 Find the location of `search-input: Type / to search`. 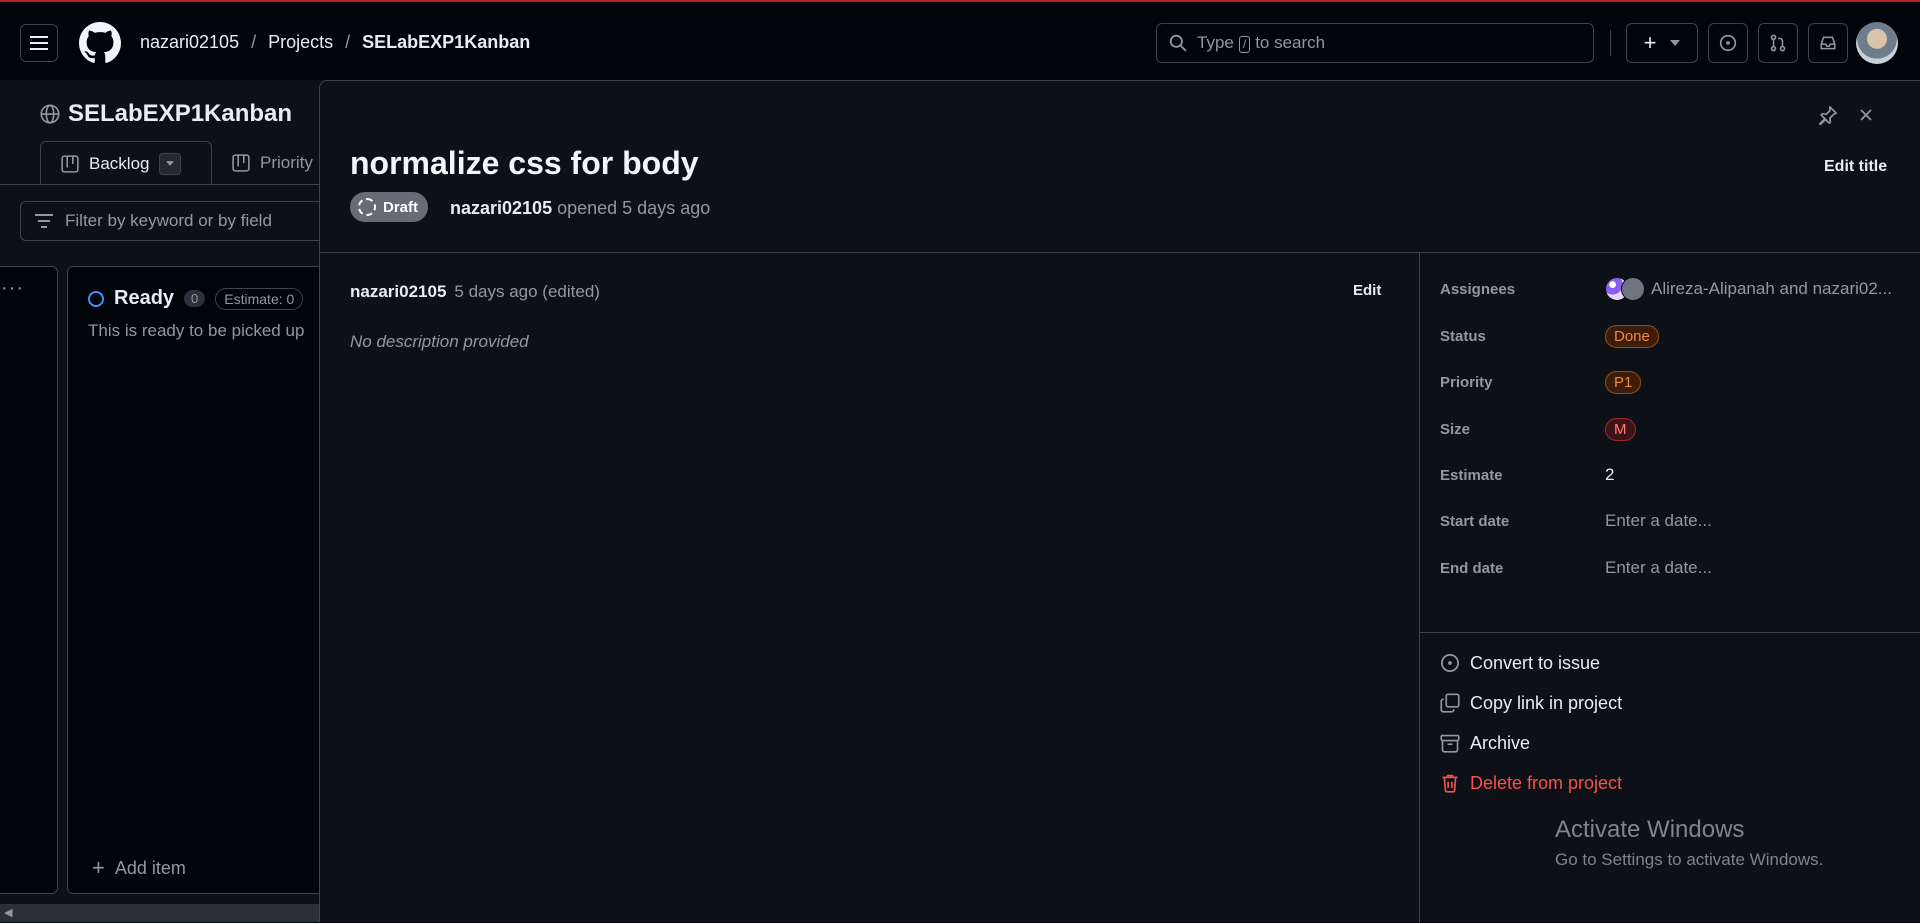

search-input: Type / to search is located at coordinates (1375, 43).